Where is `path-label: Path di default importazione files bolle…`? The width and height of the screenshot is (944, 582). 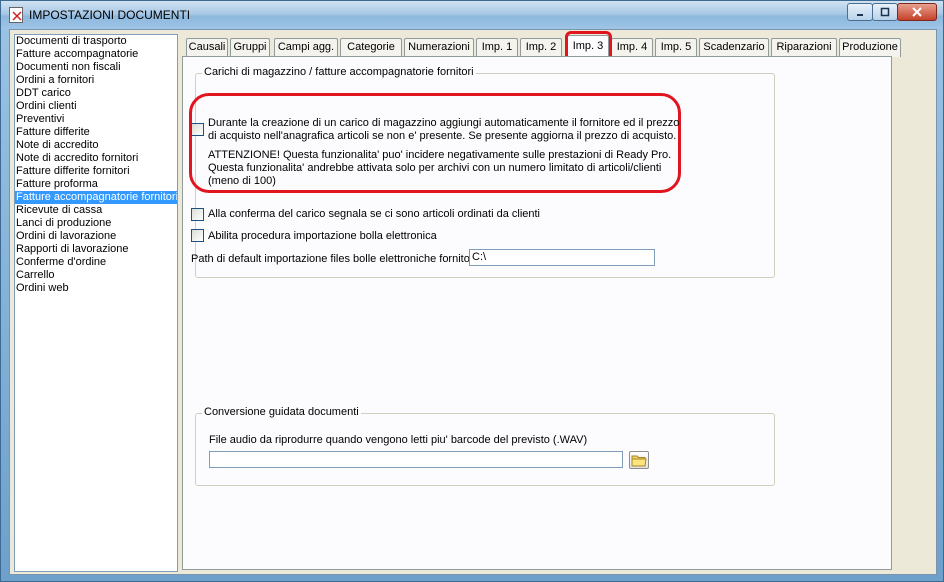
path-label: Path di default importazione files bolle… is located at coordinates (333, 259).